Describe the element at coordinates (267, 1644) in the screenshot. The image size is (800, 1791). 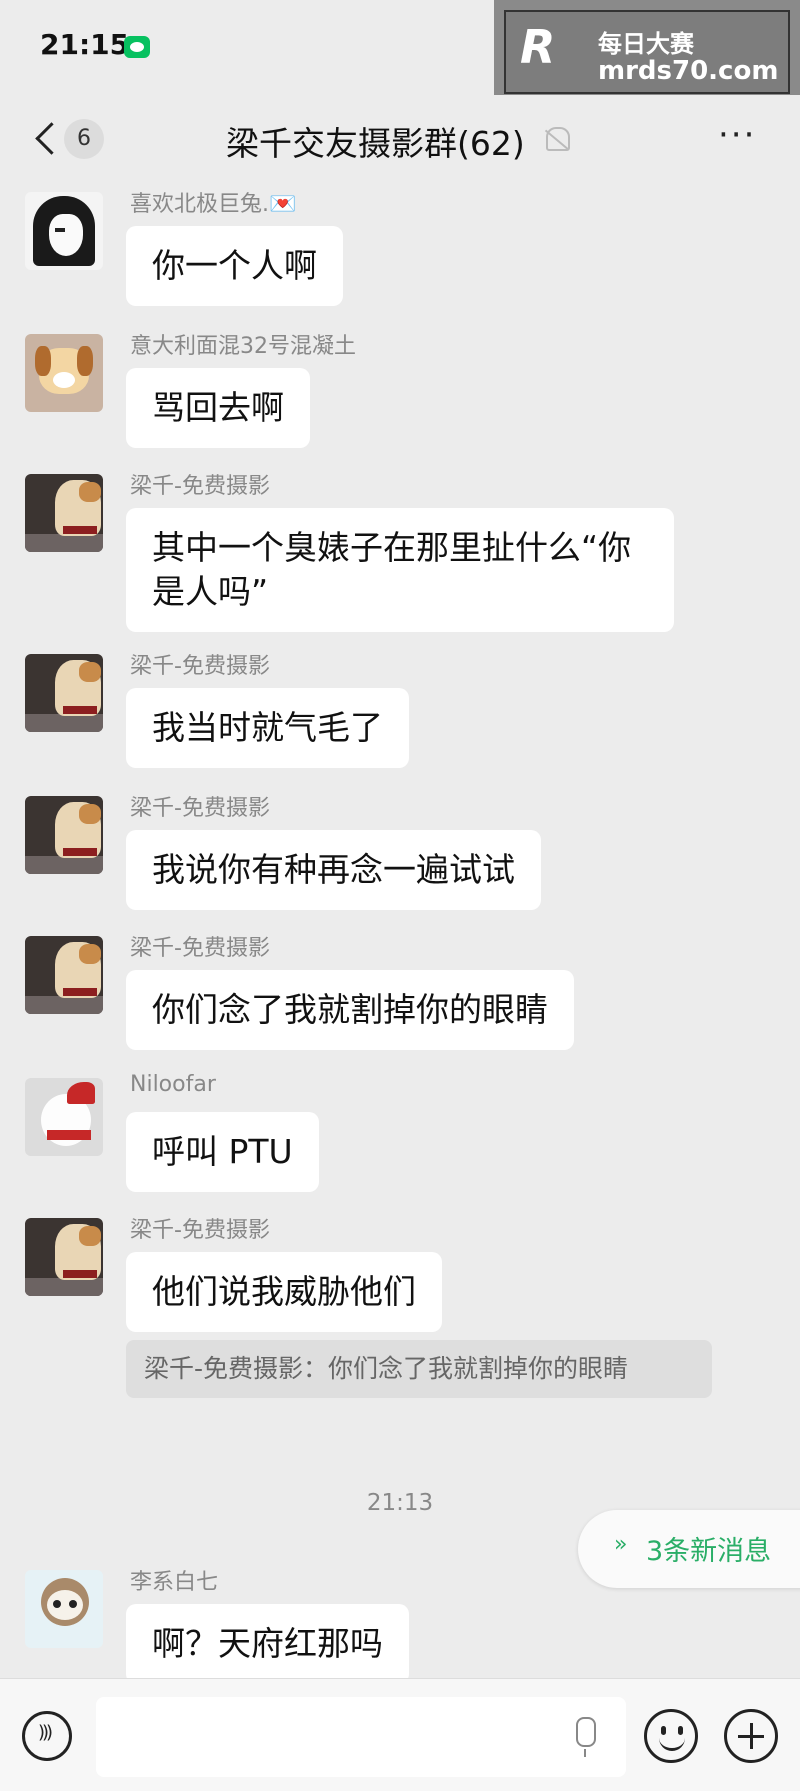
I see `message-bubble: 啊？天府红那吗` at that location.